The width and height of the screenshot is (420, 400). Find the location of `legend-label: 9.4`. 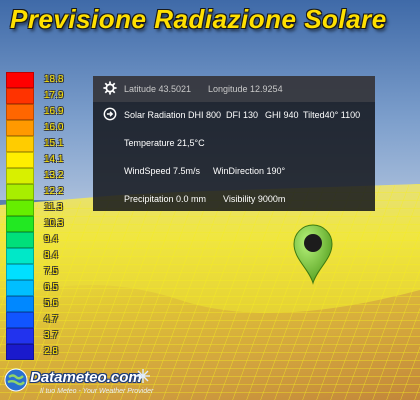

legend-label: 9.4 is located at coordinates (51, 239).